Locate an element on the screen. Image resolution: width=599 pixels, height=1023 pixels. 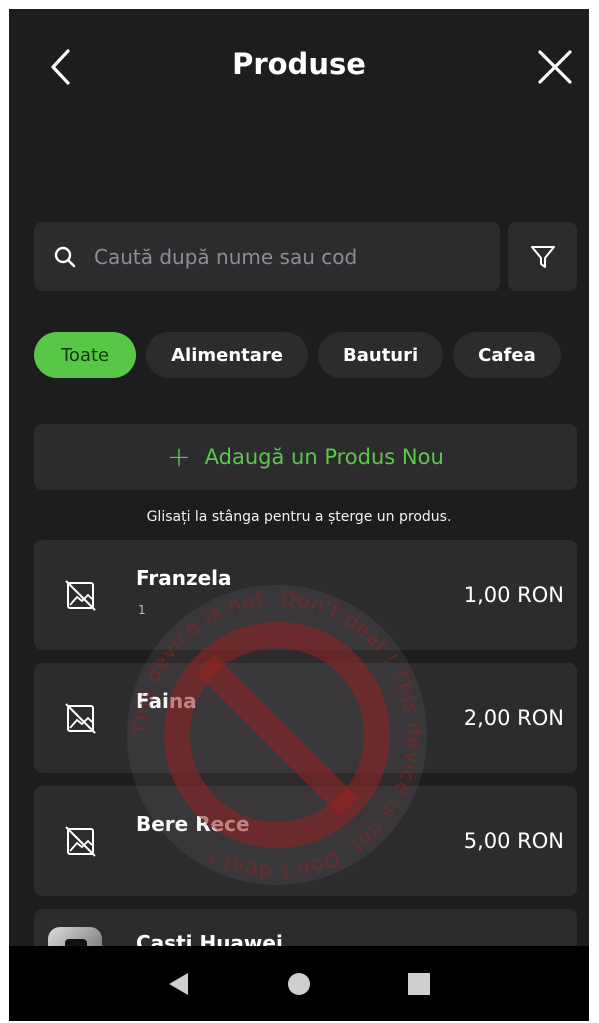
search-bar is located at coordinates (267, 256).